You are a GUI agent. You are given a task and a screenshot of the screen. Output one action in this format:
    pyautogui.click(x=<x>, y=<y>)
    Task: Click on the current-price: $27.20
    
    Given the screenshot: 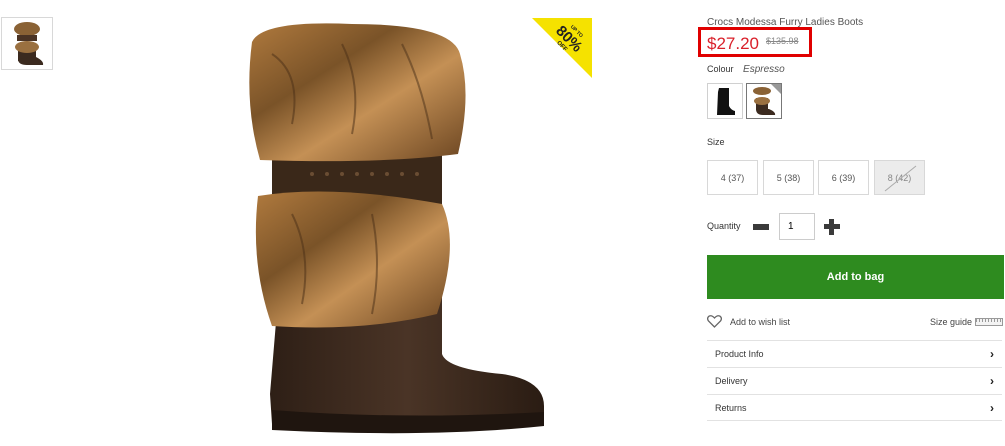 What is the action you would take?
    pyautogui.click(x=733, y=43)
    